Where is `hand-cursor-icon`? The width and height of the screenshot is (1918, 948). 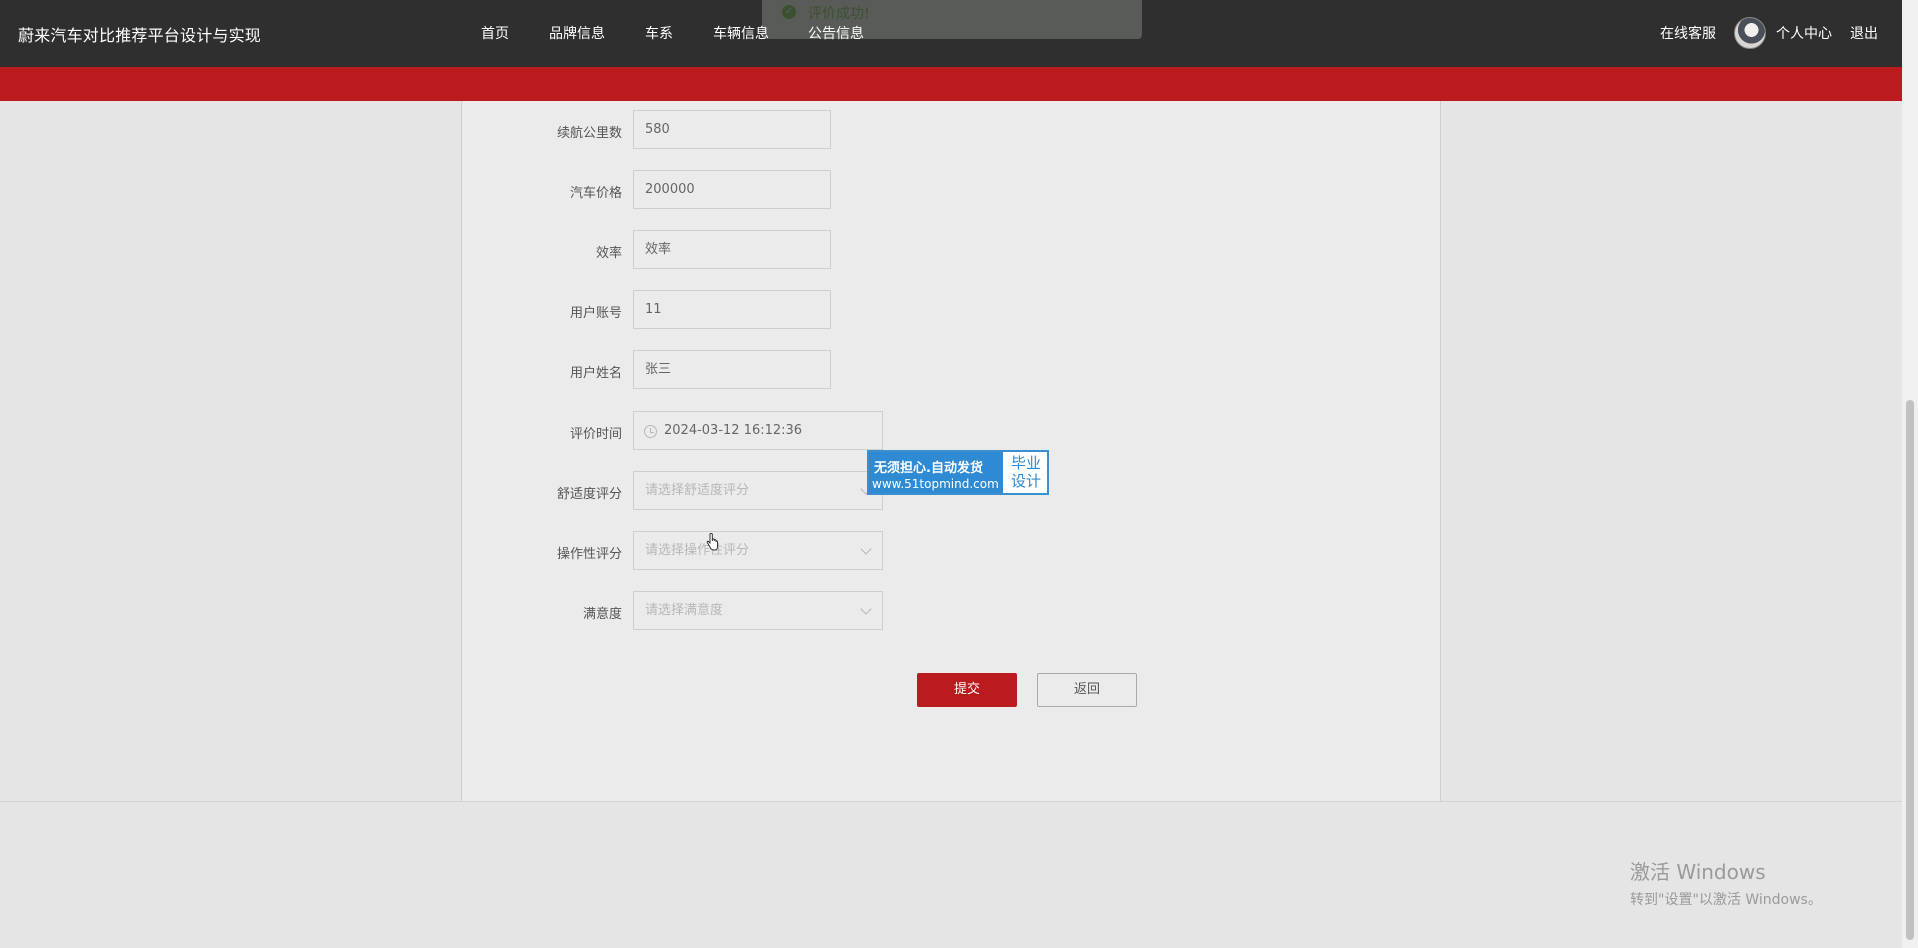 hand-cursor-icon is located at coordinates (712, 542).